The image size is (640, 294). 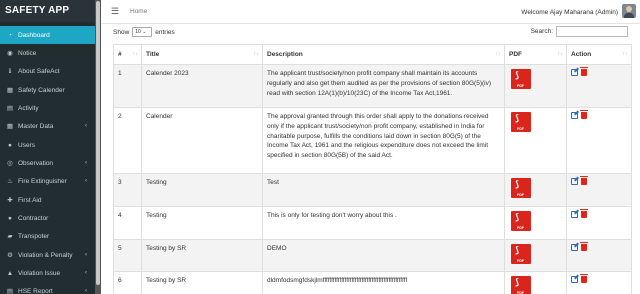 I want to click on table-row: 5 Testing by SR DEMO ⟆ PDF, so click(x=372, y=255).